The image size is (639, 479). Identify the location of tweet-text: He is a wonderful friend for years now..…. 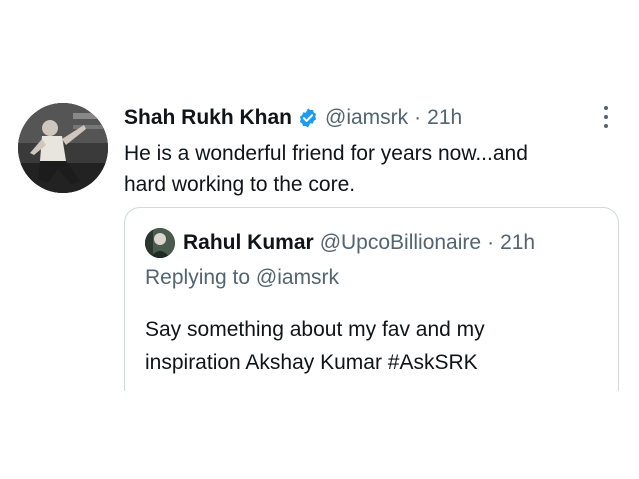
(369, 169).